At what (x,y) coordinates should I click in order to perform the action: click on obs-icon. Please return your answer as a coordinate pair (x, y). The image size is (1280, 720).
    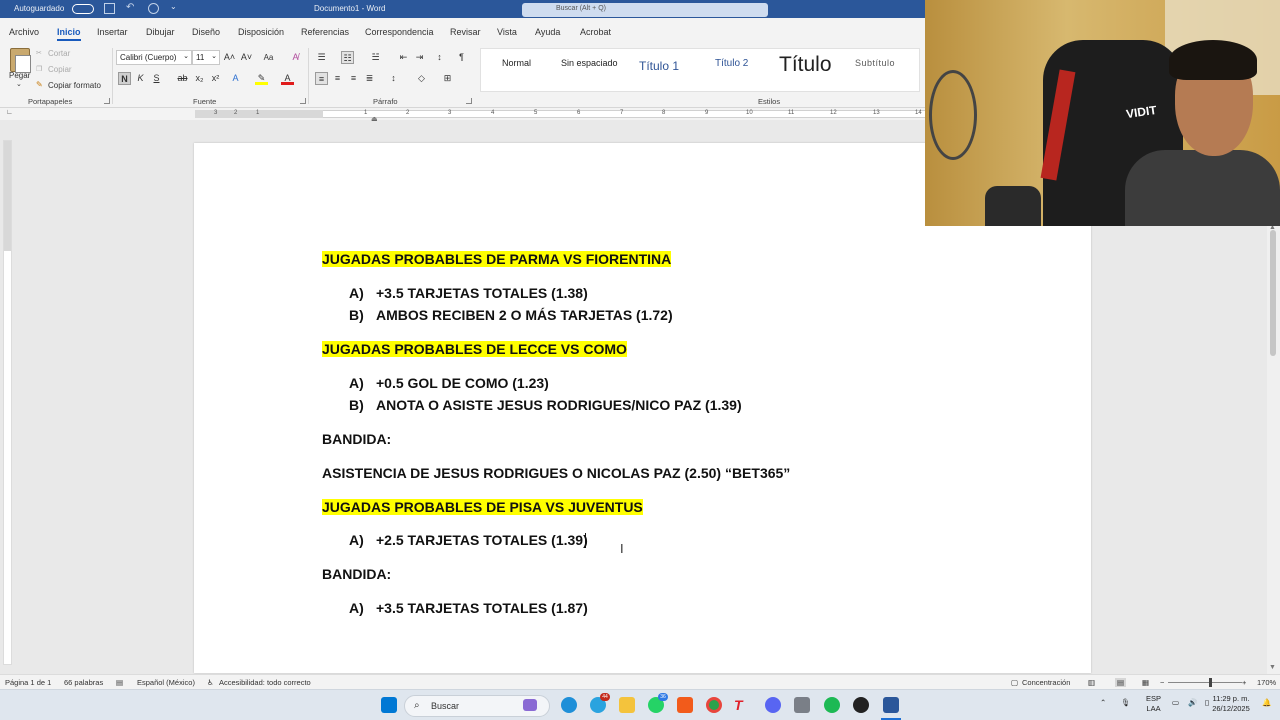
    Looking at the image, I should click on (861, 705).